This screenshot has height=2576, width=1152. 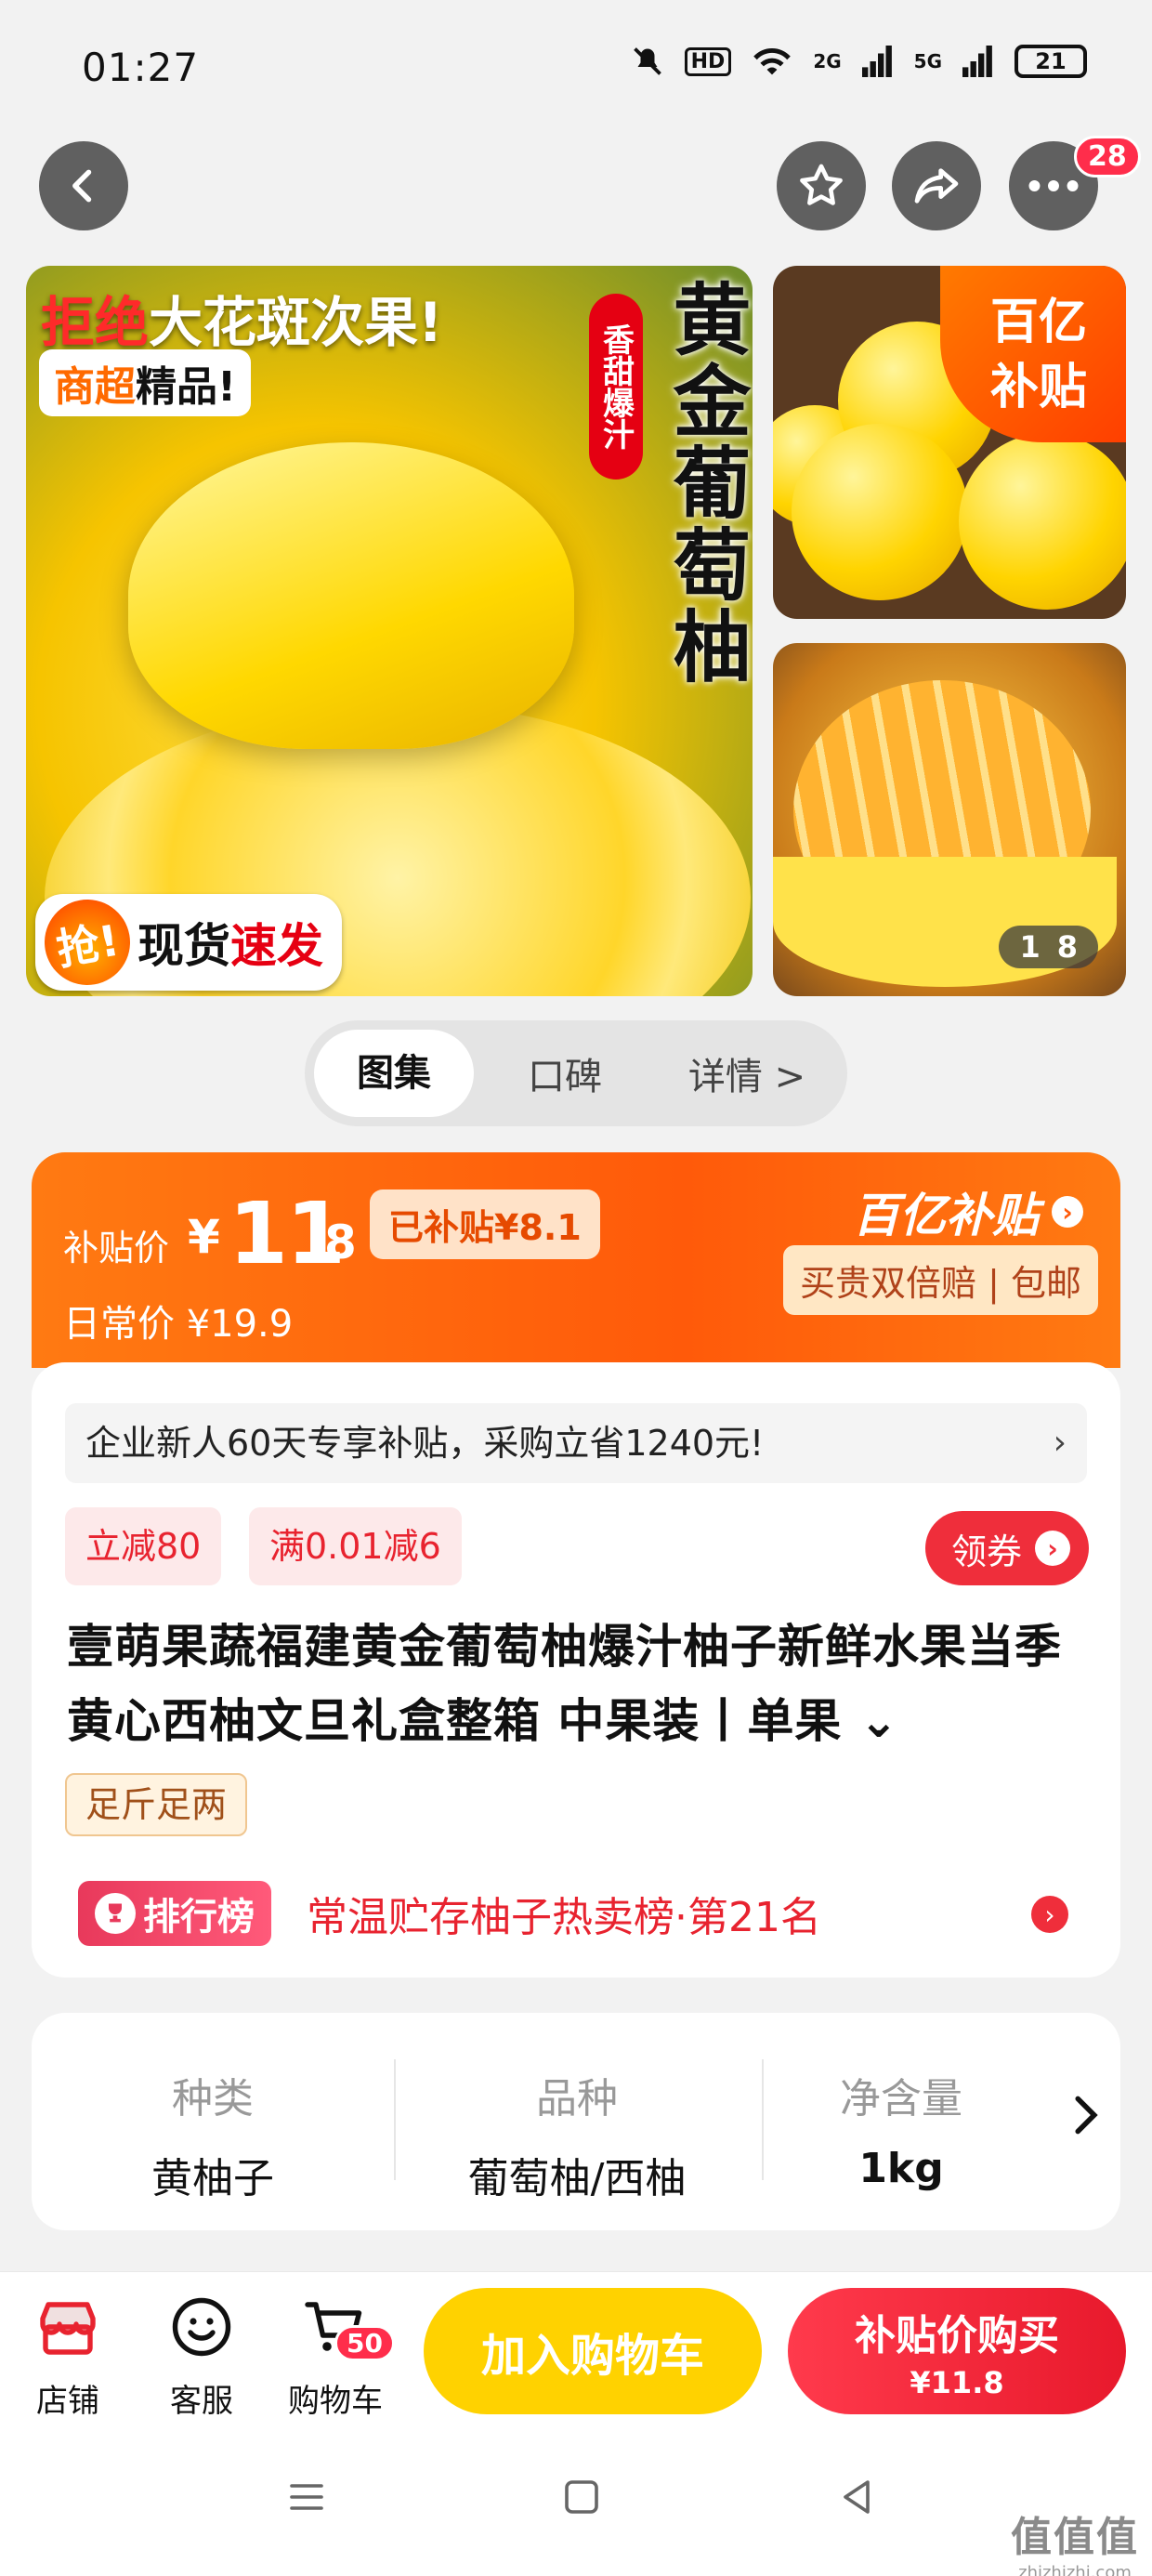 What do you see at coordinates (949, 819) in the screenshot?
I see `thumbnail-image-2: 1 8` at bounding box center [949, 819].